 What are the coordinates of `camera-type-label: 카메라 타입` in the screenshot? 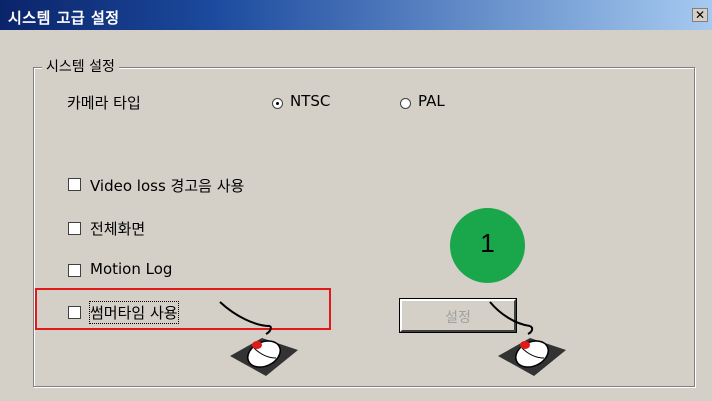 It's located at (104, 103).